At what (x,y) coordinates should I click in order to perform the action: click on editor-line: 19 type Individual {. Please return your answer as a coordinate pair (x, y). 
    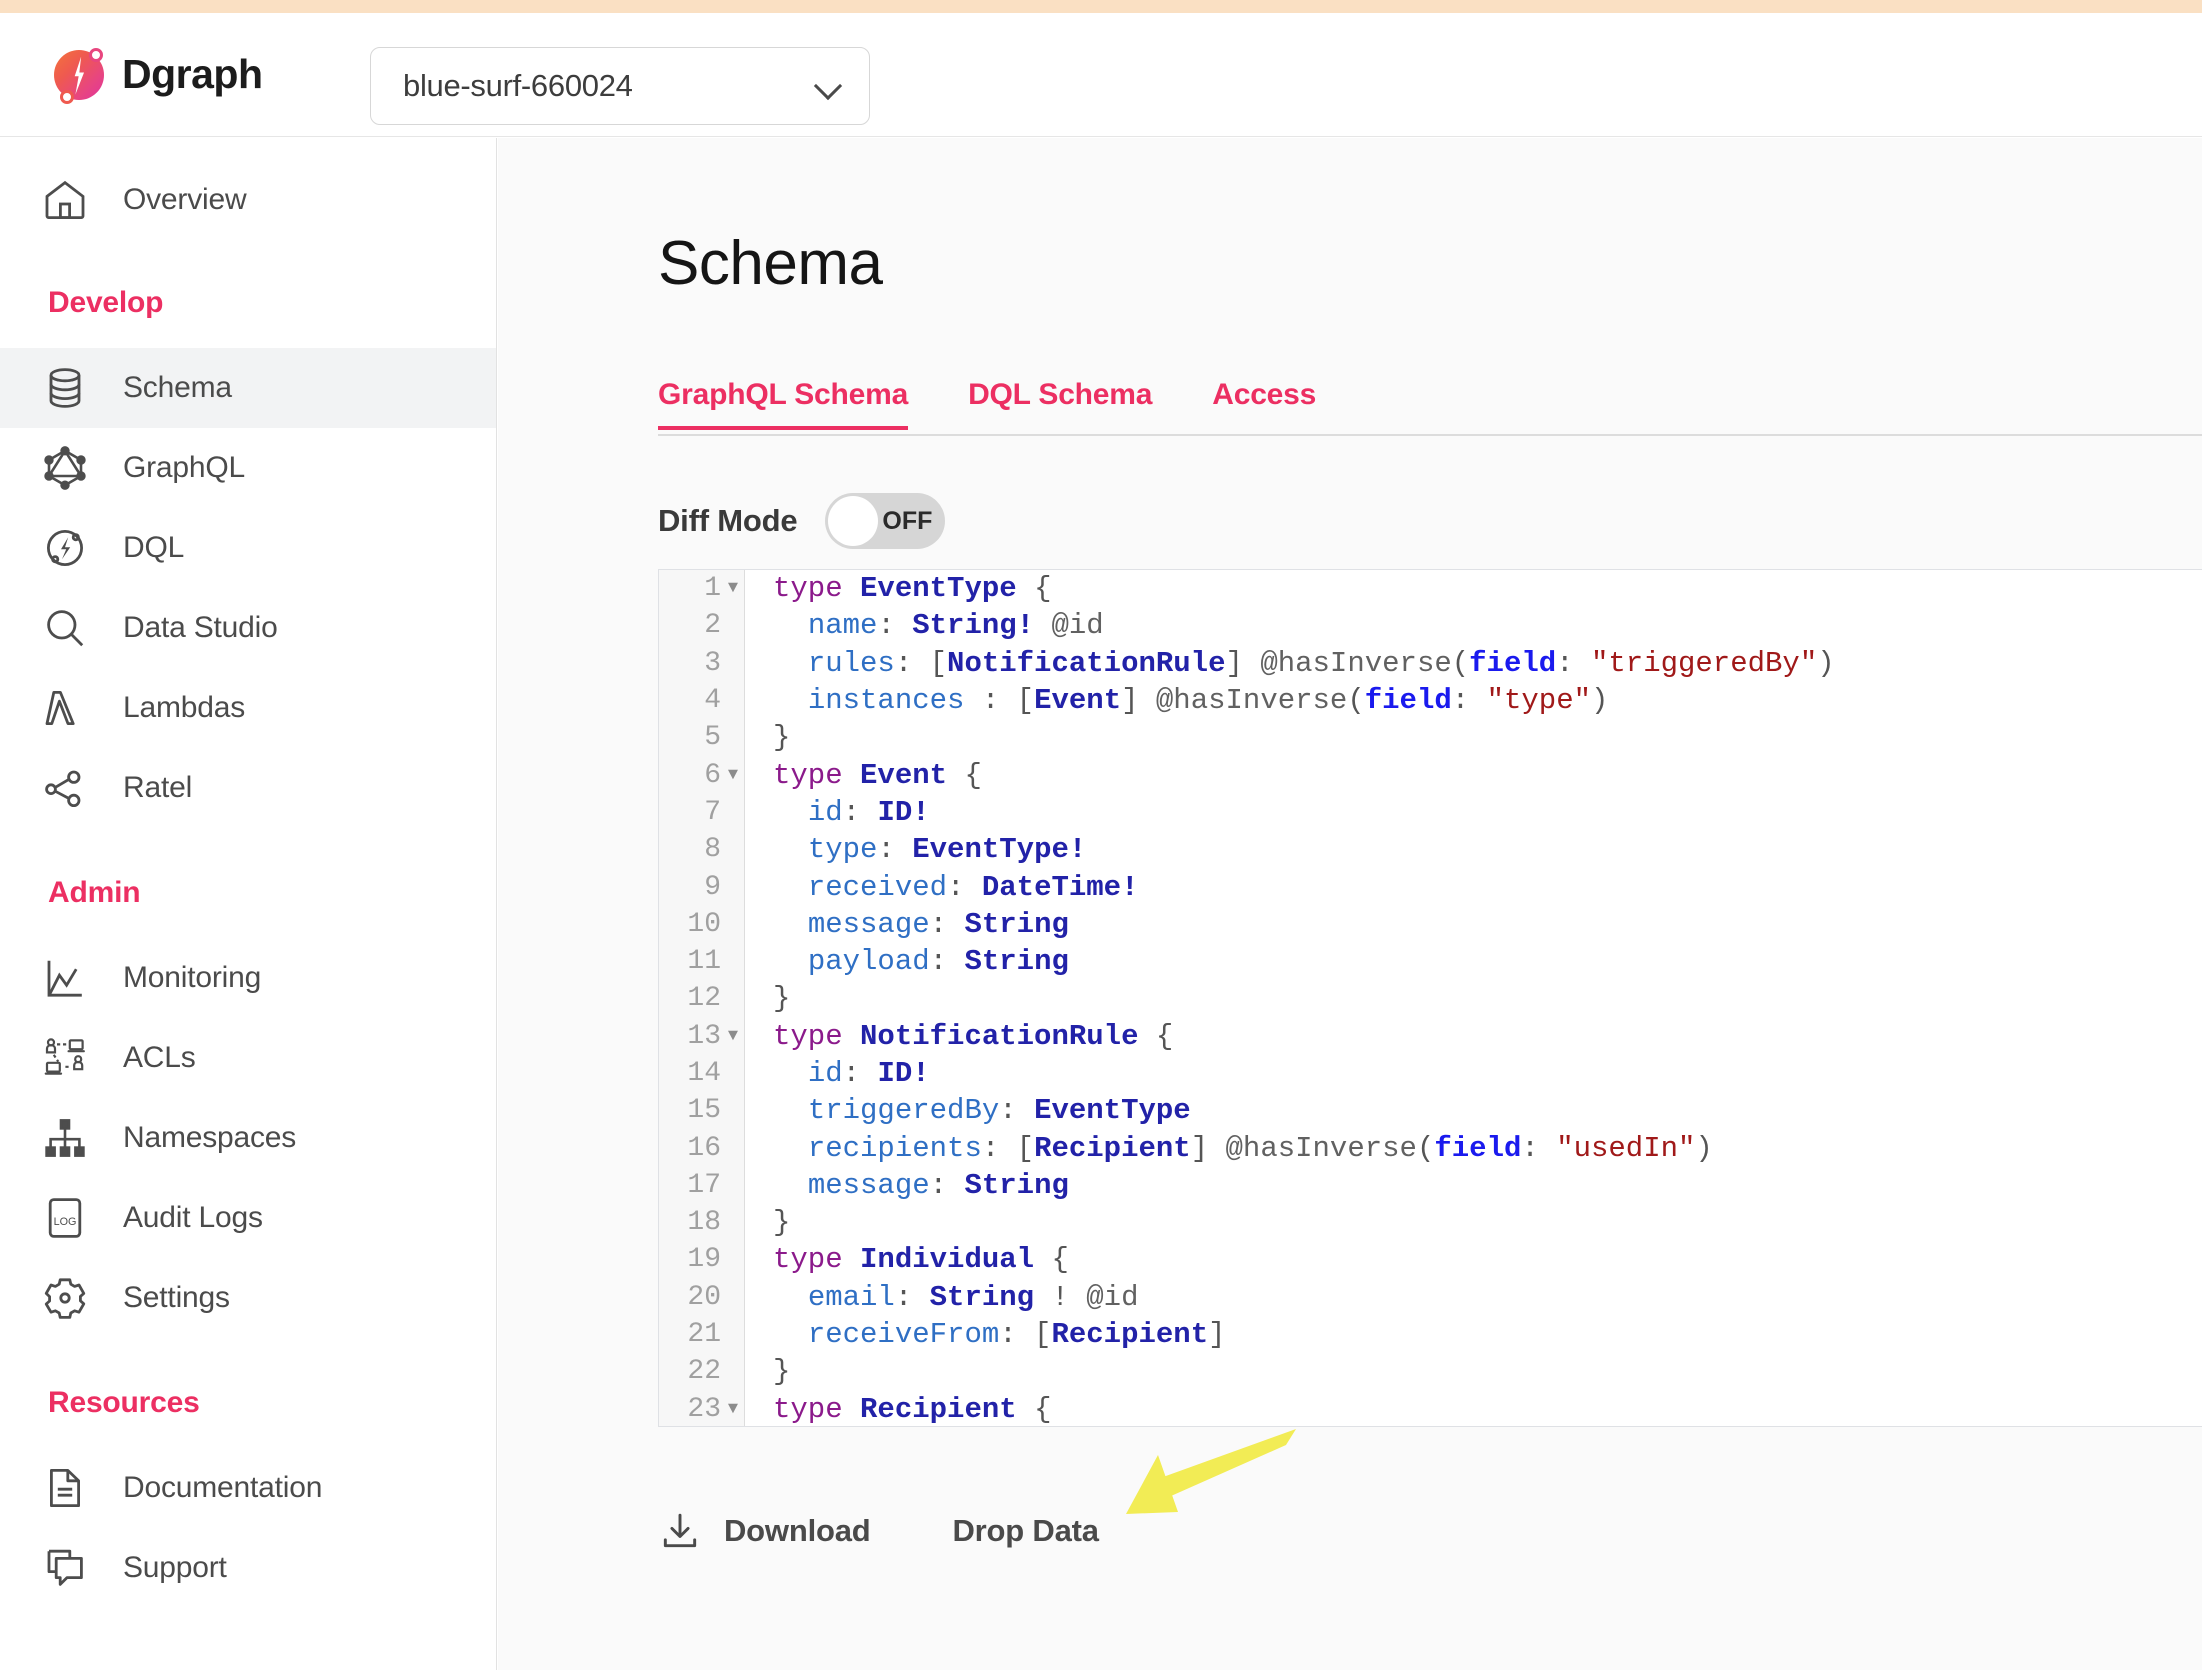
    Looking at the image, I should click on (1430, 1259).